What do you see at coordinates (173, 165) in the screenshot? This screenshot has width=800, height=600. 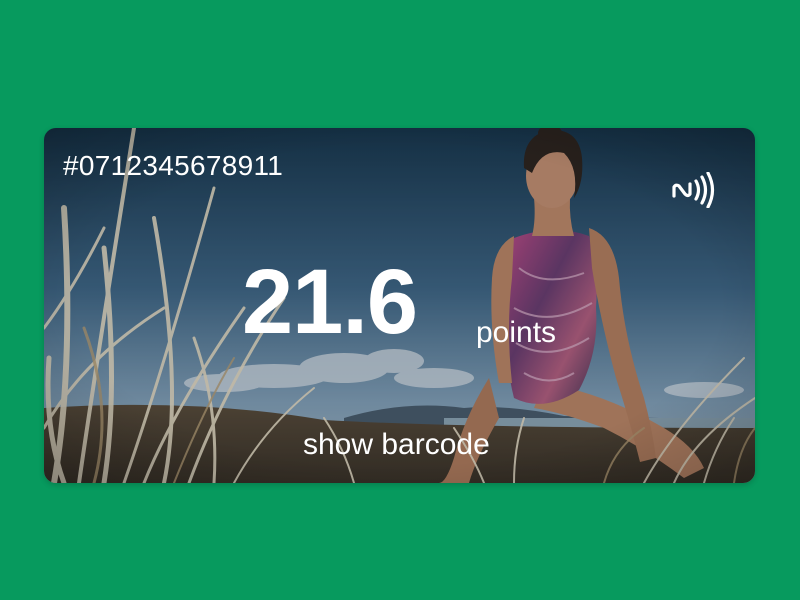 I see `card-number: #0712345678911` at bounding box center [173, 165].